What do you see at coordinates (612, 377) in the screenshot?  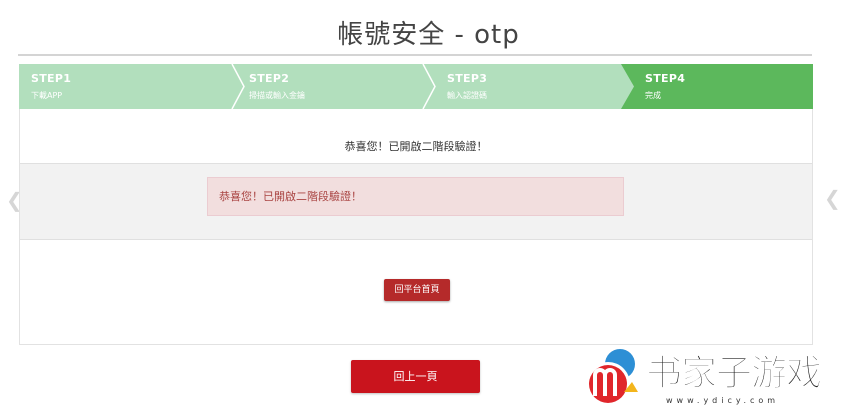 I see `watermark-logo-icon` at bounding box center [612, 377].